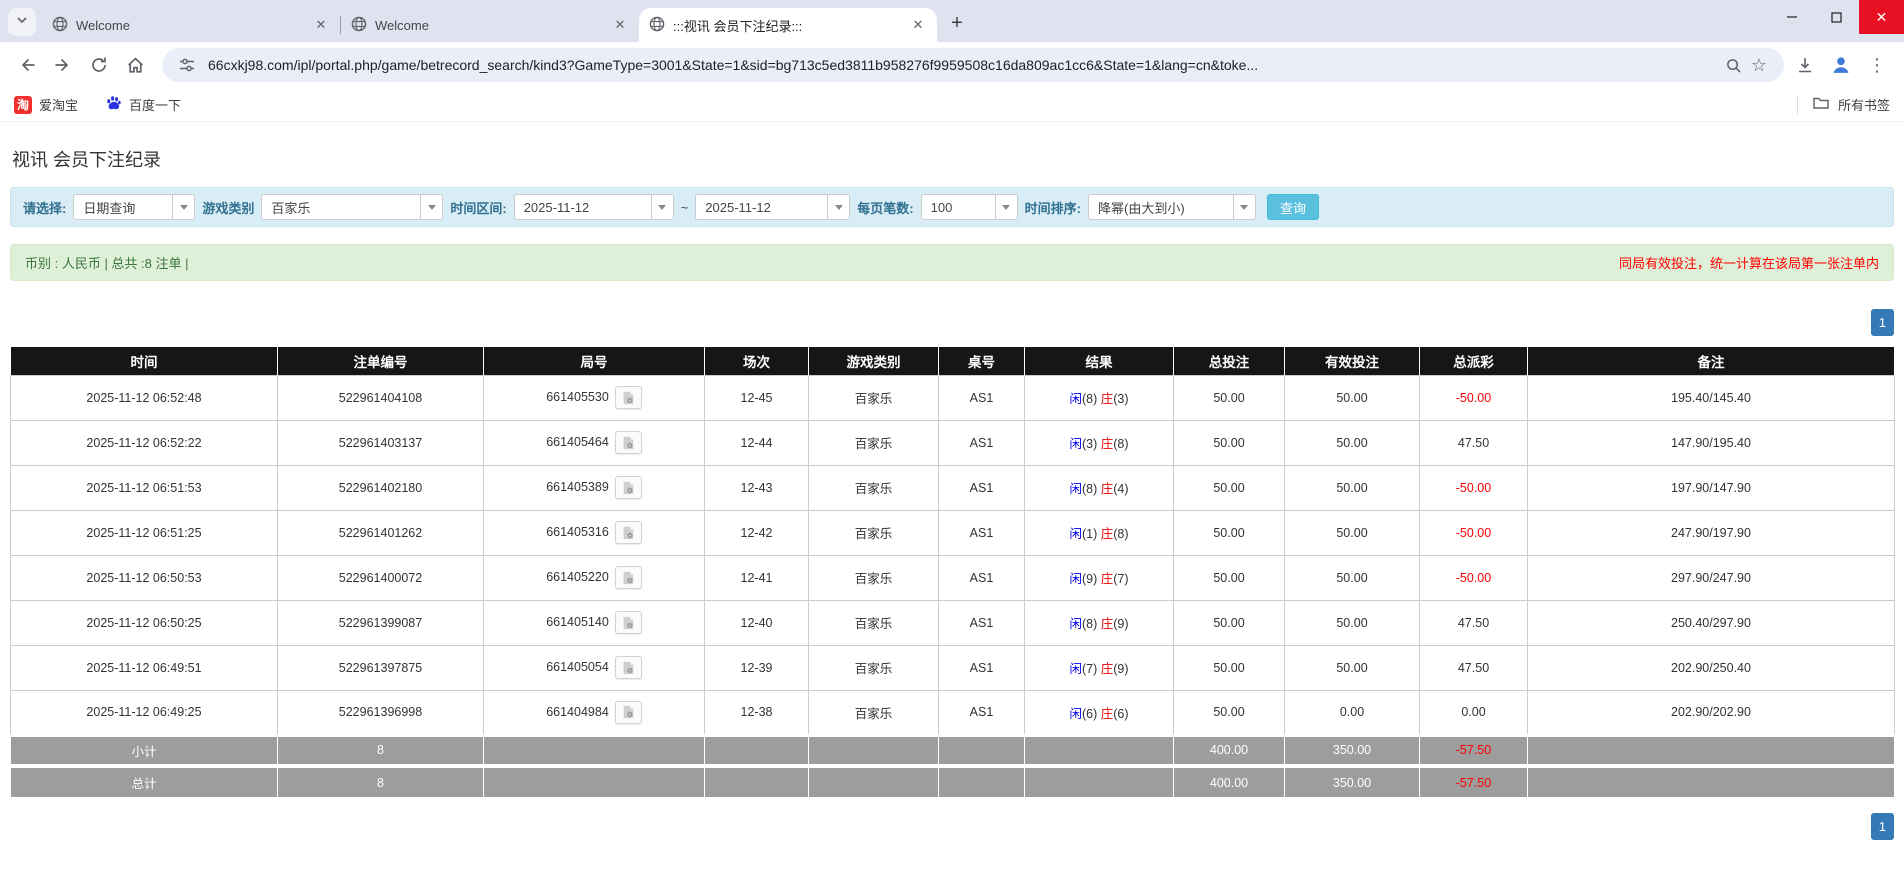  What do you see at coordinates (1121, 579) in the screenshot?
I see `result-banker-score: (7)` at bounding box center [1121, 579].